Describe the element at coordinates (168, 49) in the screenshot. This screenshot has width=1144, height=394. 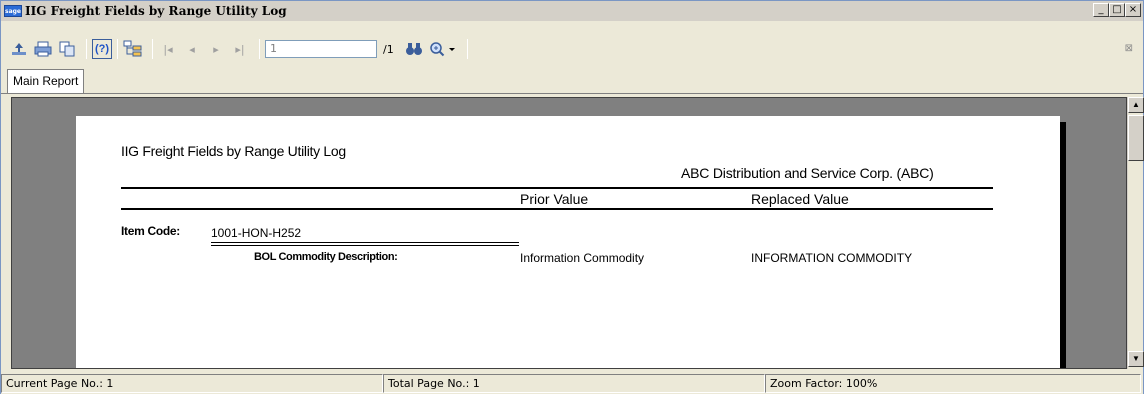
I see `first-page-icon: |◂` at that location.